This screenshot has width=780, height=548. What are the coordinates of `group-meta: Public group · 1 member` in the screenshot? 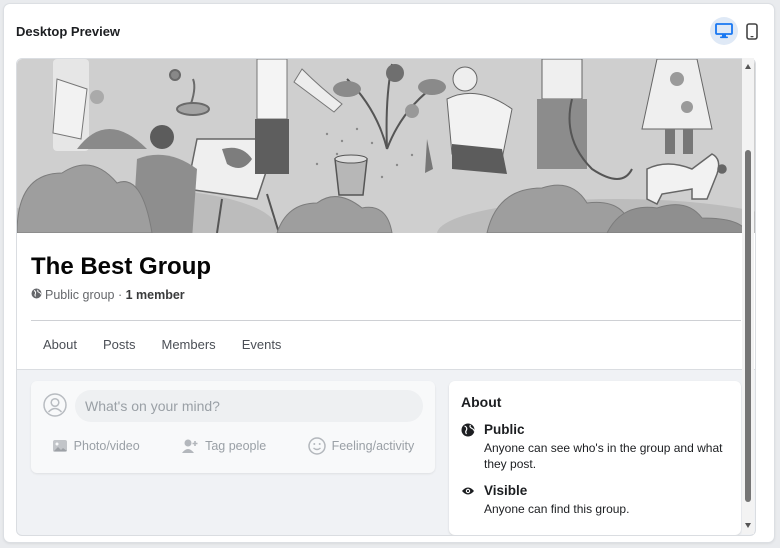 It's located at (108, 295).